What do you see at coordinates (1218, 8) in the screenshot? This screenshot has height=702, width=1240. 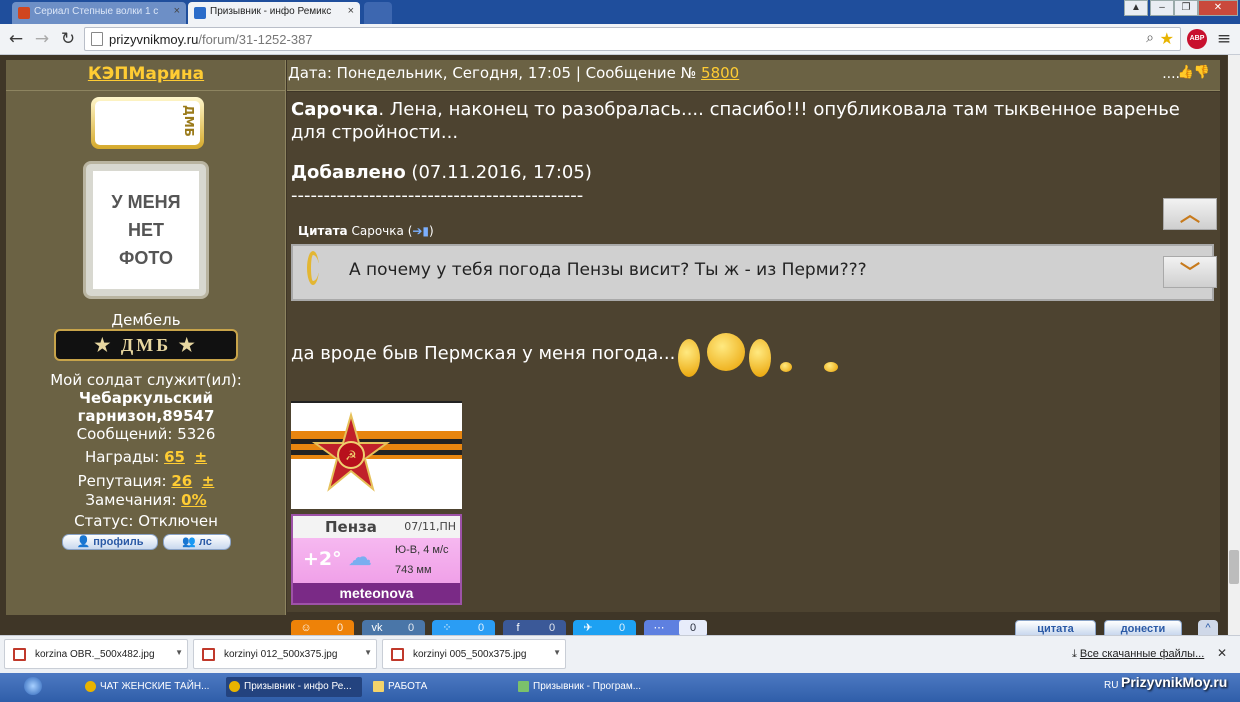 I see `close-window-button: ✕` at bounding box center [1218, 8].